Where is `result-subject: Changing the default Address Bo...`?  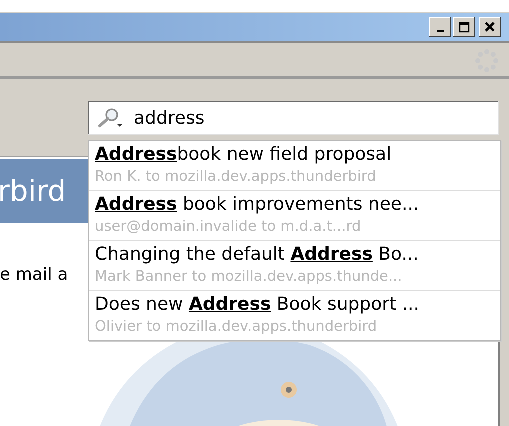 result-subject: Changing the default Address Bo... is located at coordinates (257, 255).